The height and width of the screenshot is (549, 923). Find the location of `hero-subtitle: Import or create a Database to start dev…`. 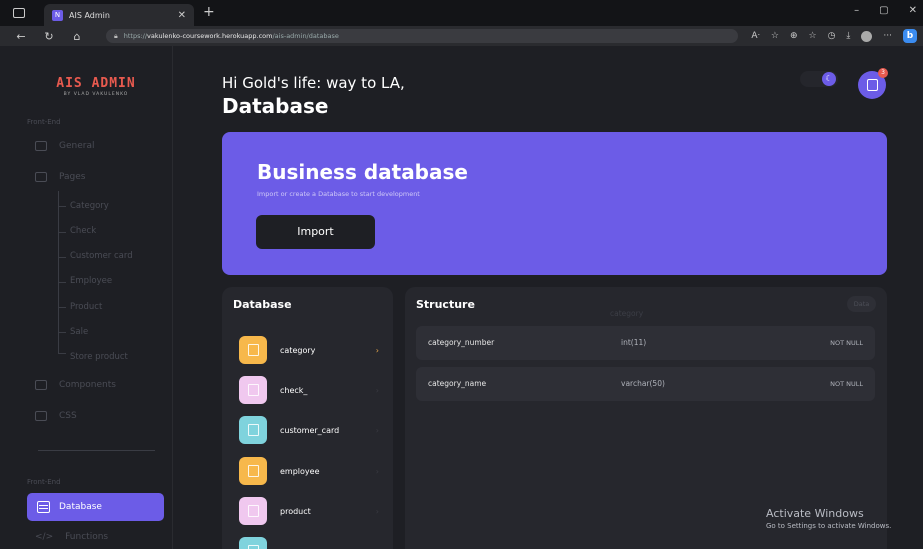

hero-subtitle: Import or create a Database to start dev… is located at coordinates (338, 194).